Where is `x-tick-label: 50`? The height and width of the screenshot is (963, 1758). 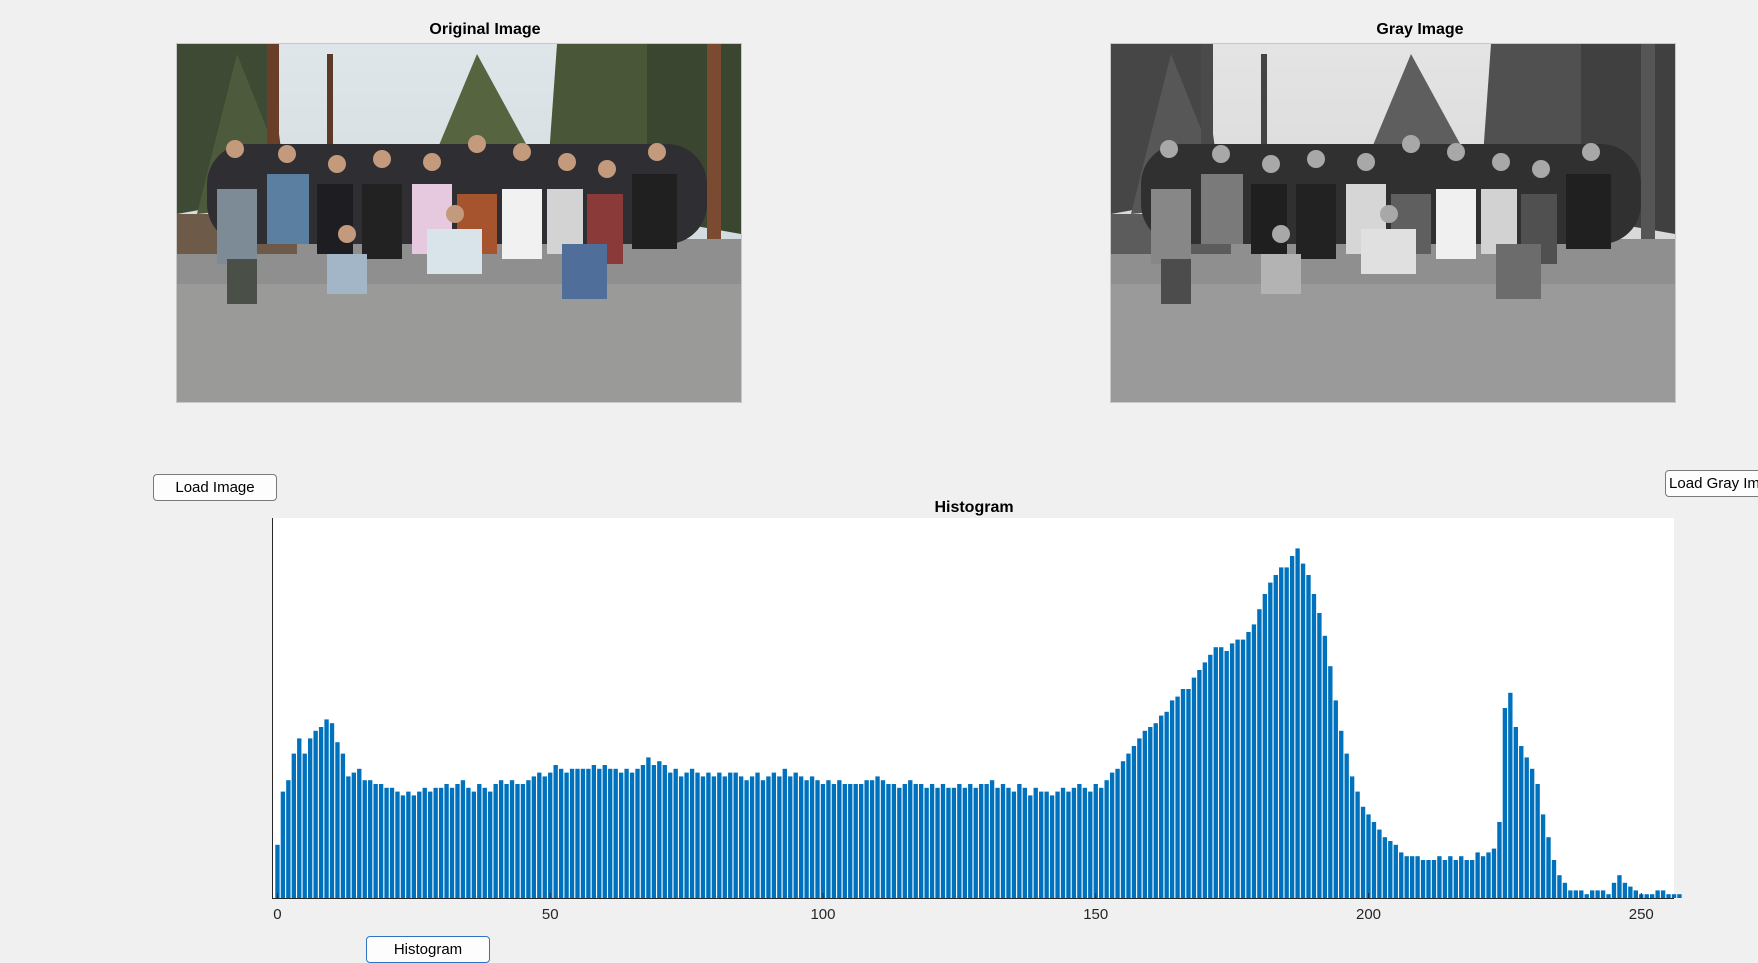
x-tick-label: 50 is located at coordinates (550, 914).